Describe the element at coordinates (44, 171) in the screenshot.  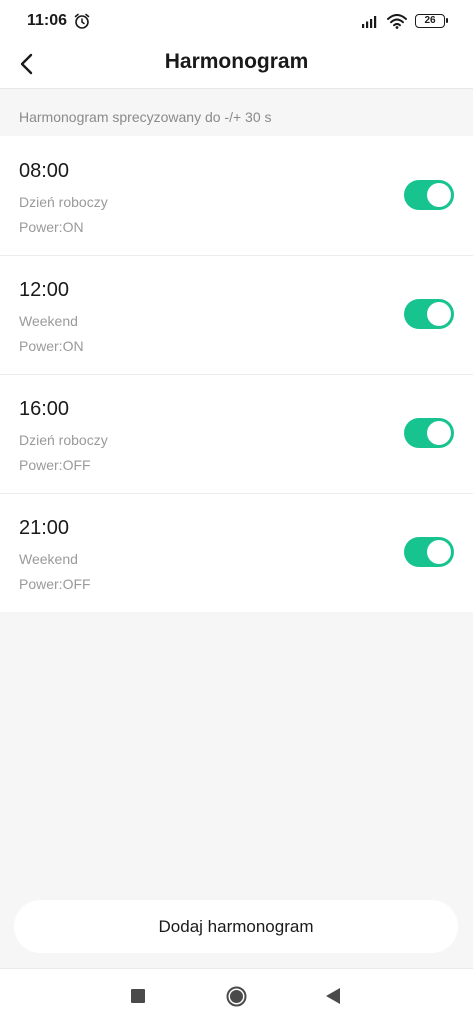
I see `schedule-time: 08:00` at that location.